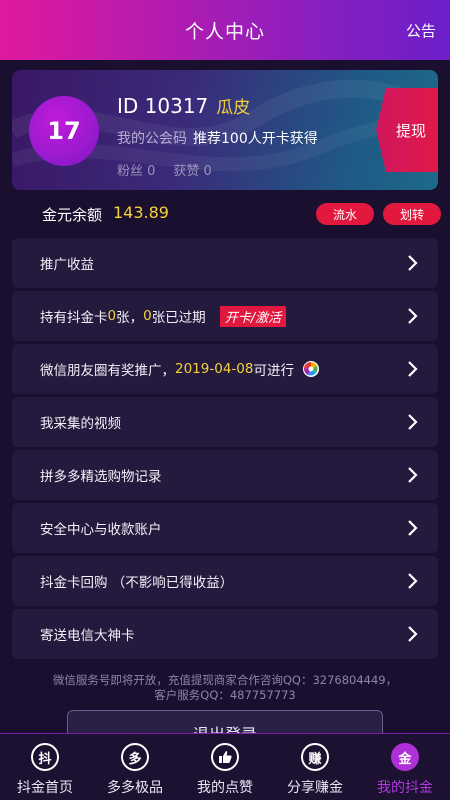 The height and width of the screenshot is (800, 450). Describe the element at coordinates (136, 171) in the screenshot. I see `fans-count: 粉丝 0` at that location.